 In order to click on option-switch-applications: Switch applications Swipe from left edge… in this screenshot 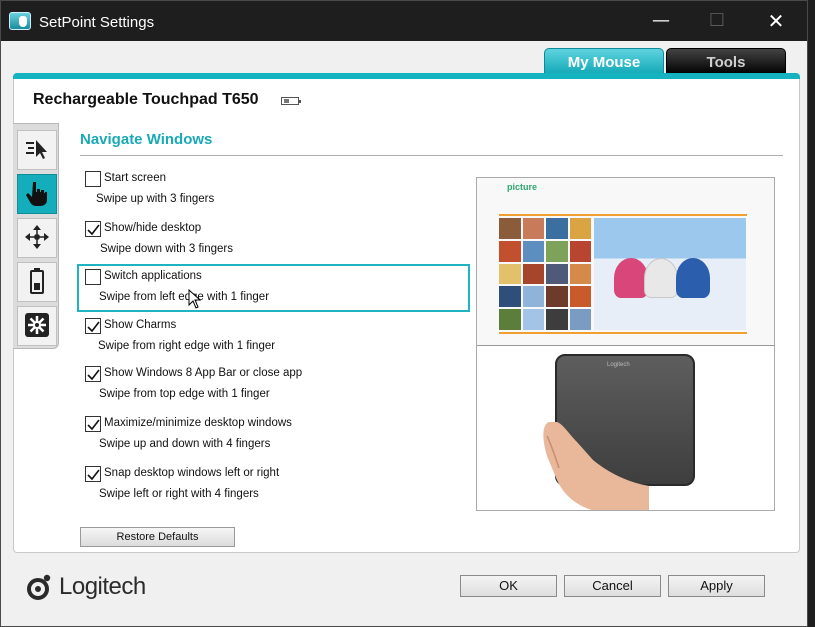, I will do `click(275, 289)`.